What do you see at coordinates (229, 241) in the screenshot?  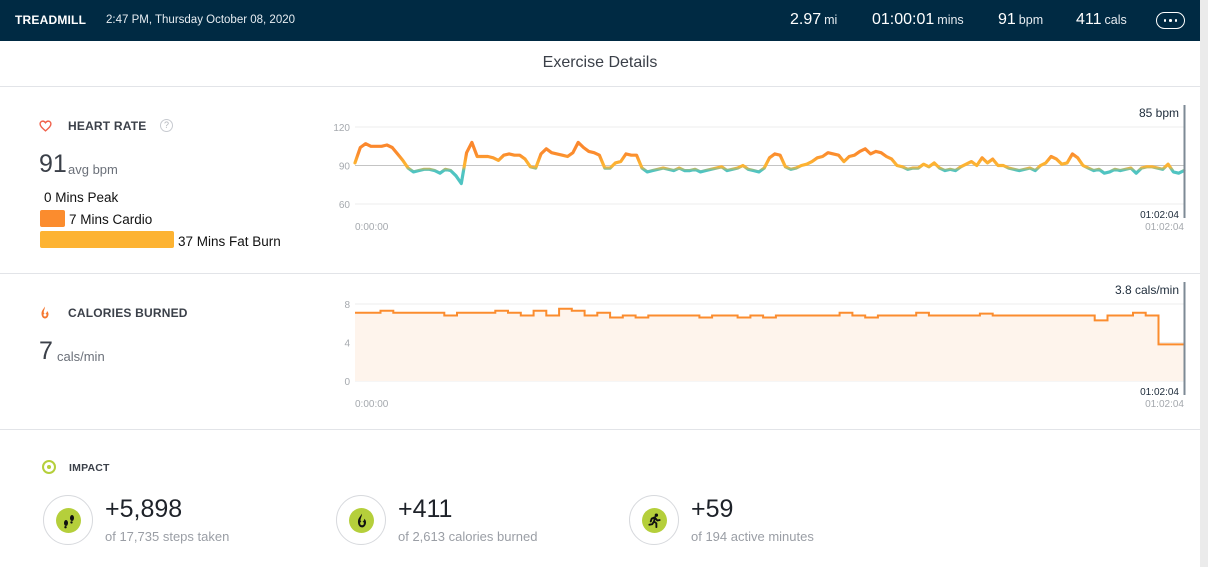 I see `zone-fat-burn-label: 37 Mins Fat Burn` at bounding box center [229, 241].